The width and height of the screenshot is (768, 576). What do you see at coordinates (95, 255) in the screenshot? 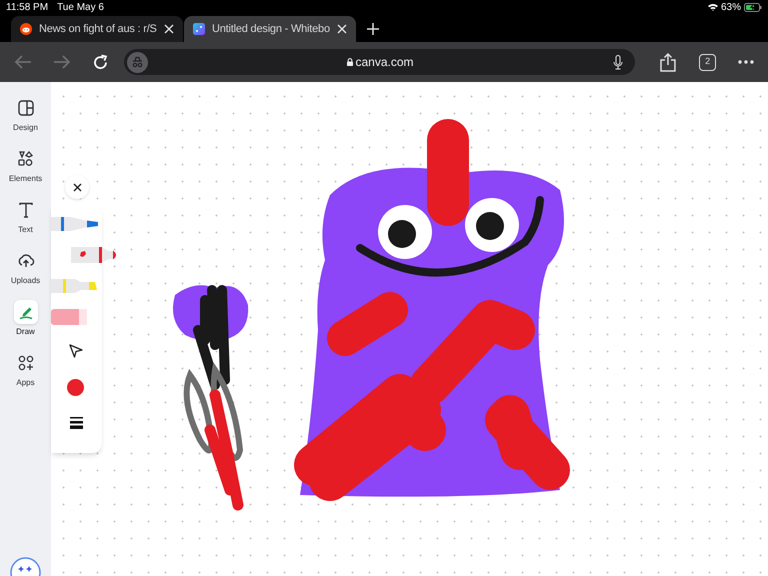
I see `marker-tool` at bounding box center [95, 255].